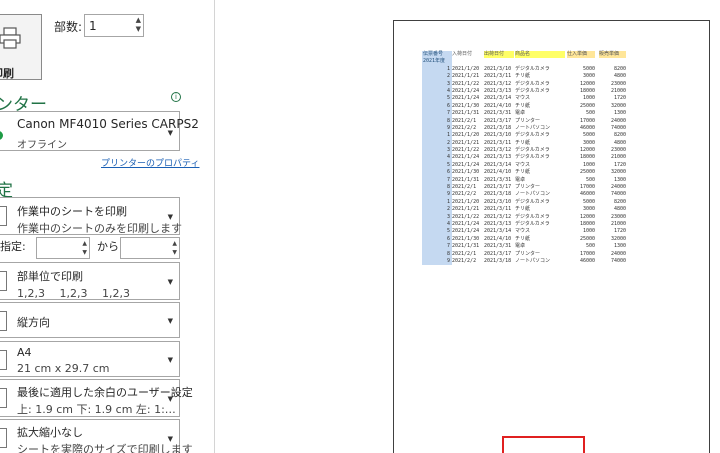 This screenshot has width=720, height=453. What do you see at coordinates (150, 248) in the screenshot?
I see `page-to-input: ▲ ▼` at bounding box center [150, 248].